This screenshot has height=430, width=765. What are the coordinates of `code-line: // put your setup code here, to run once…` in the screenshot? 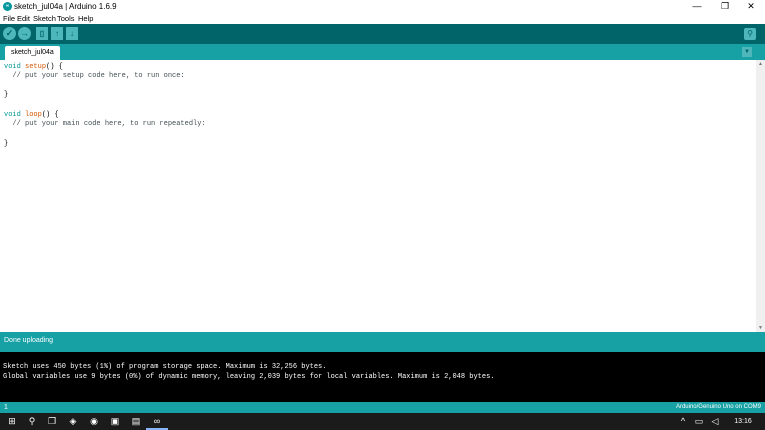 It's located at (94, 76).